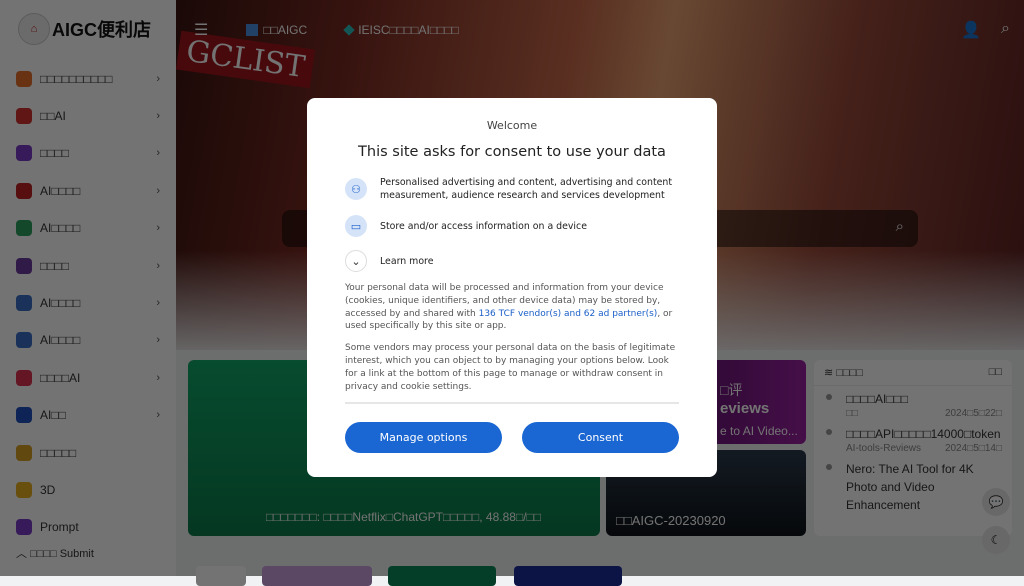 This screenshot has width=1024, height=586. What do you see at coordinates (76, 78) in the screenshot?
I see `sidebar-item-label: □□□□□□□□□□` at bounding box center [76, 78].